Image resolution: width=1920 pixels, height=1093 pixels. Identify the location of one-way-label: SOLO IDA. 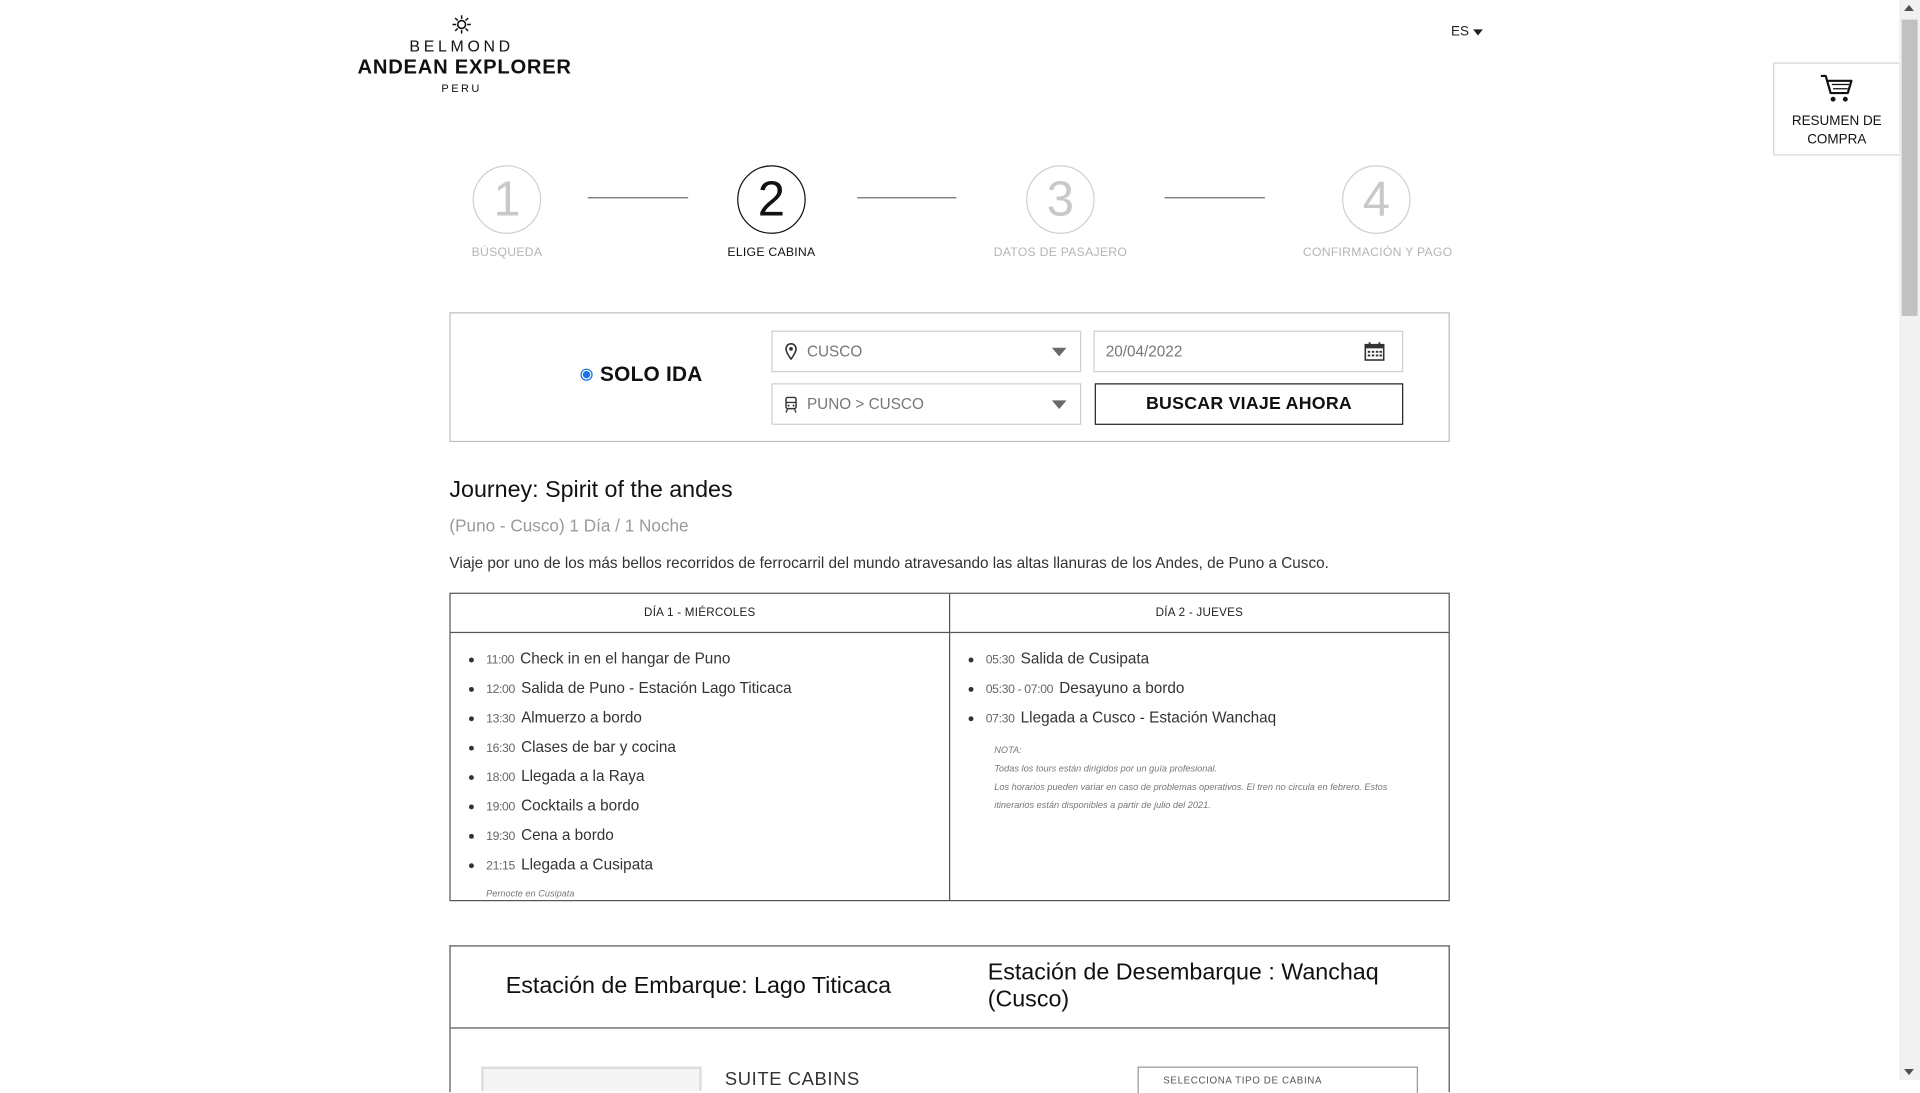
(651, 374).